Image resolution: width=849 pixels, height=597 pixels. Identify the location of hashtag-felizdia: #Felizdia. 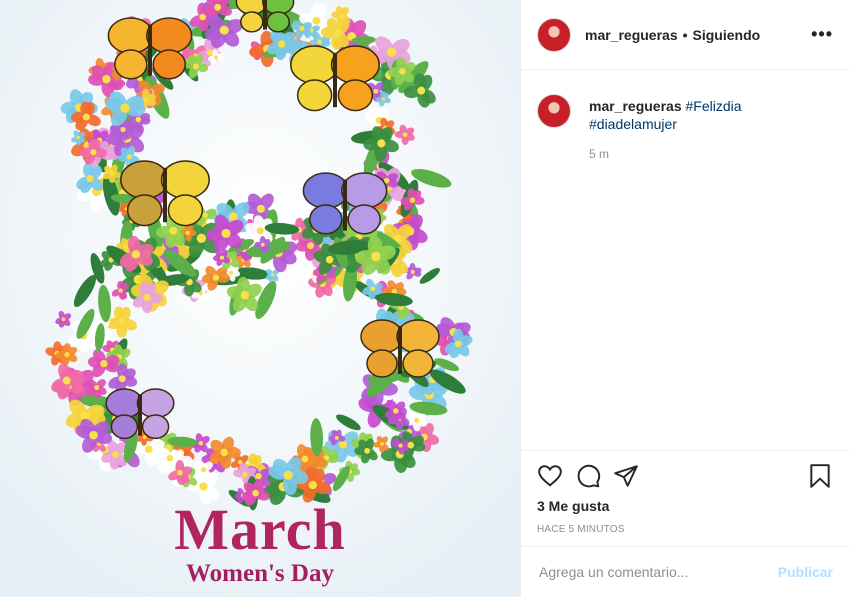
(714, 106).